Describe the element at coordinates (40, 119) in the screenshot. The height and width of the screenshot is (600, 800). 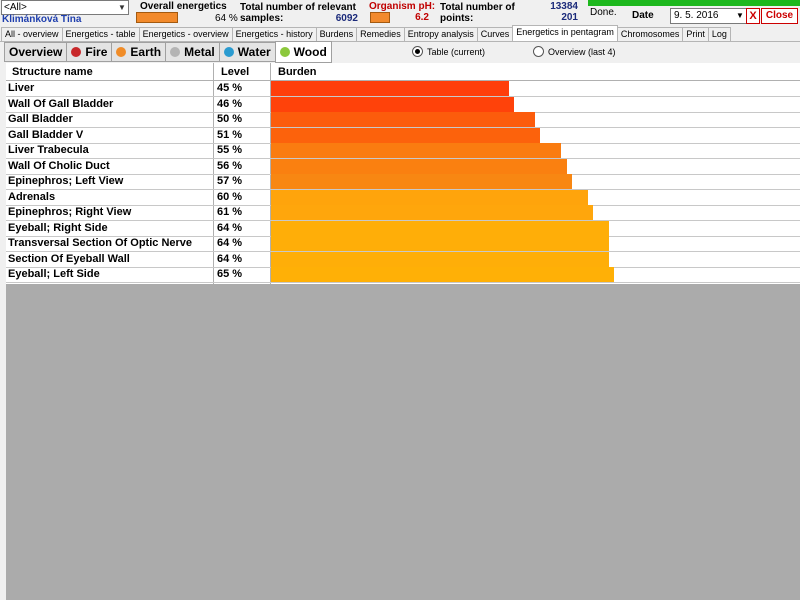
I see `structure-name: Gall Bladder` at that location.